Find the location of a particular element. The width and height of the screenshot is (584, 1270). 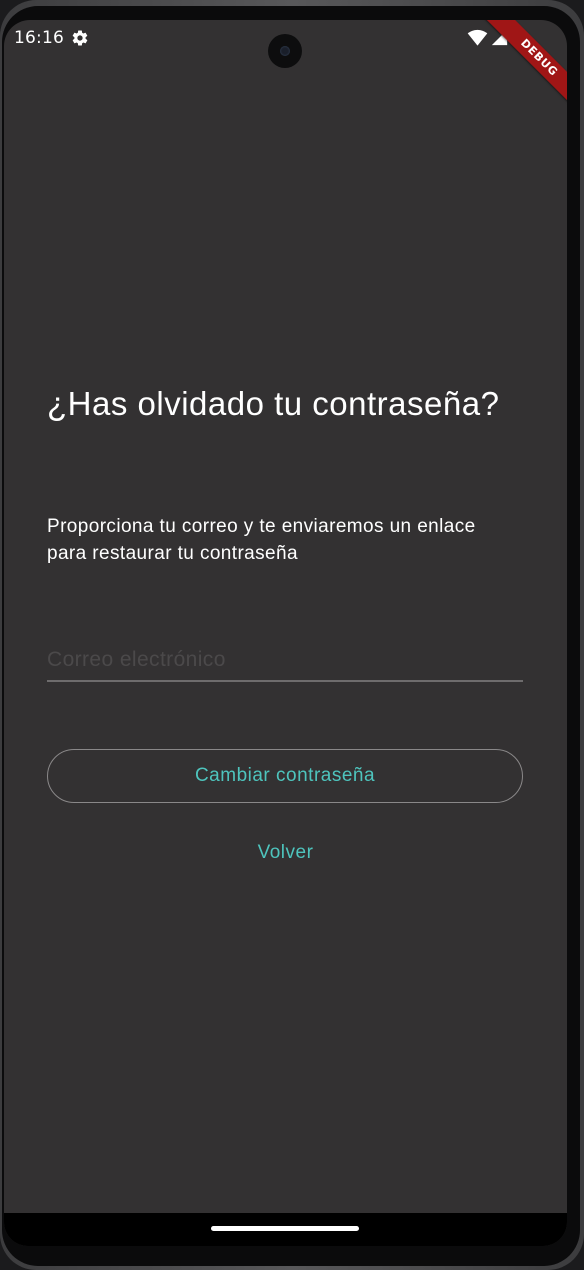

back-link: Volver is located at coordinates (285, 853).